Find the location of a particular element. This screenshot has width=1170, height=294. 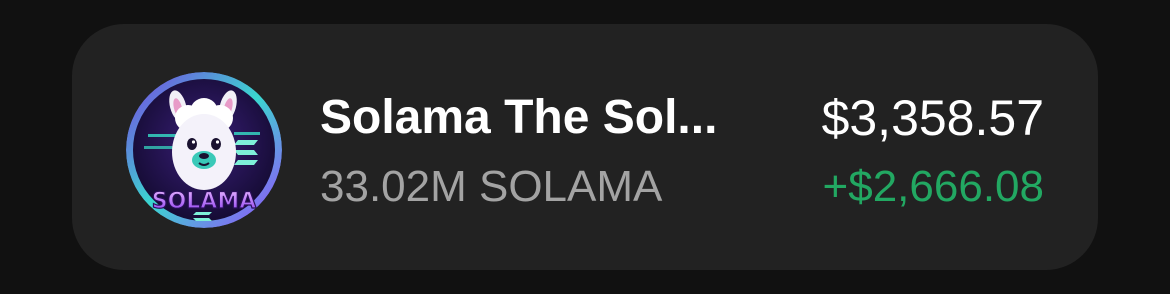

fiat-value: $3,358.57 is located at coordinates (932, 118).